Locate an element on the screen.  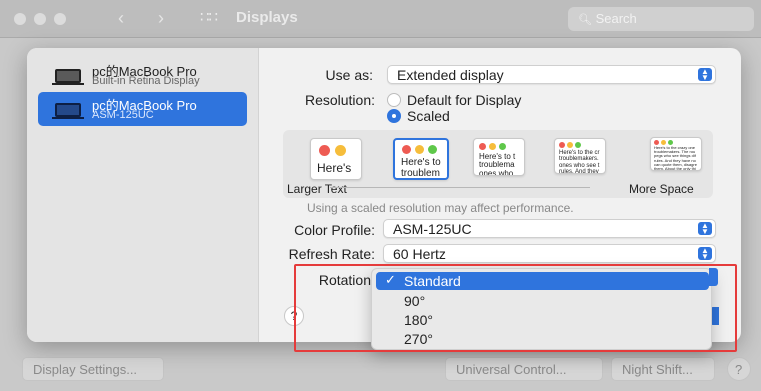
chevron-right-icon: › is located at coordinates (161, 18).